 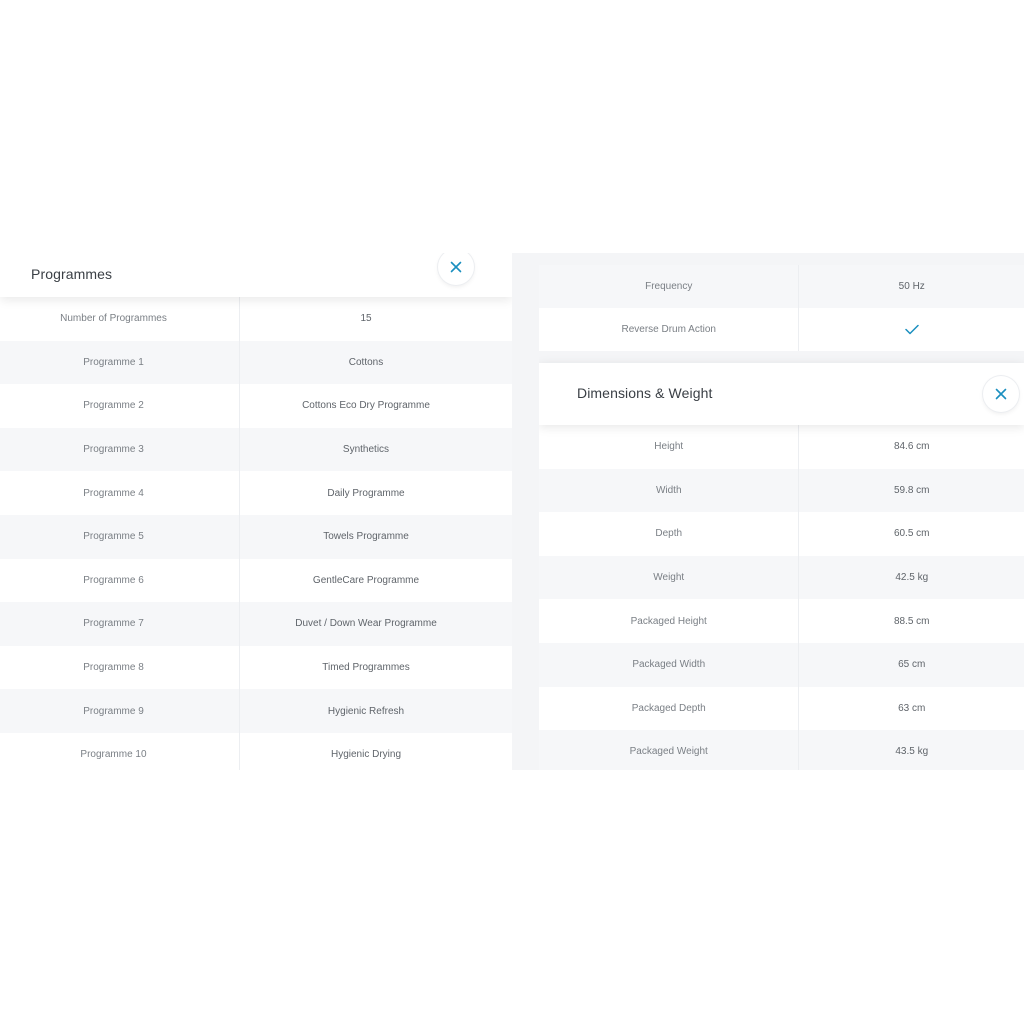 What do you see at coordinates (366, 624) in the screenshot?
I see `row-value: Duvet / Down Wear Programme` at bounding box center [366, 624].